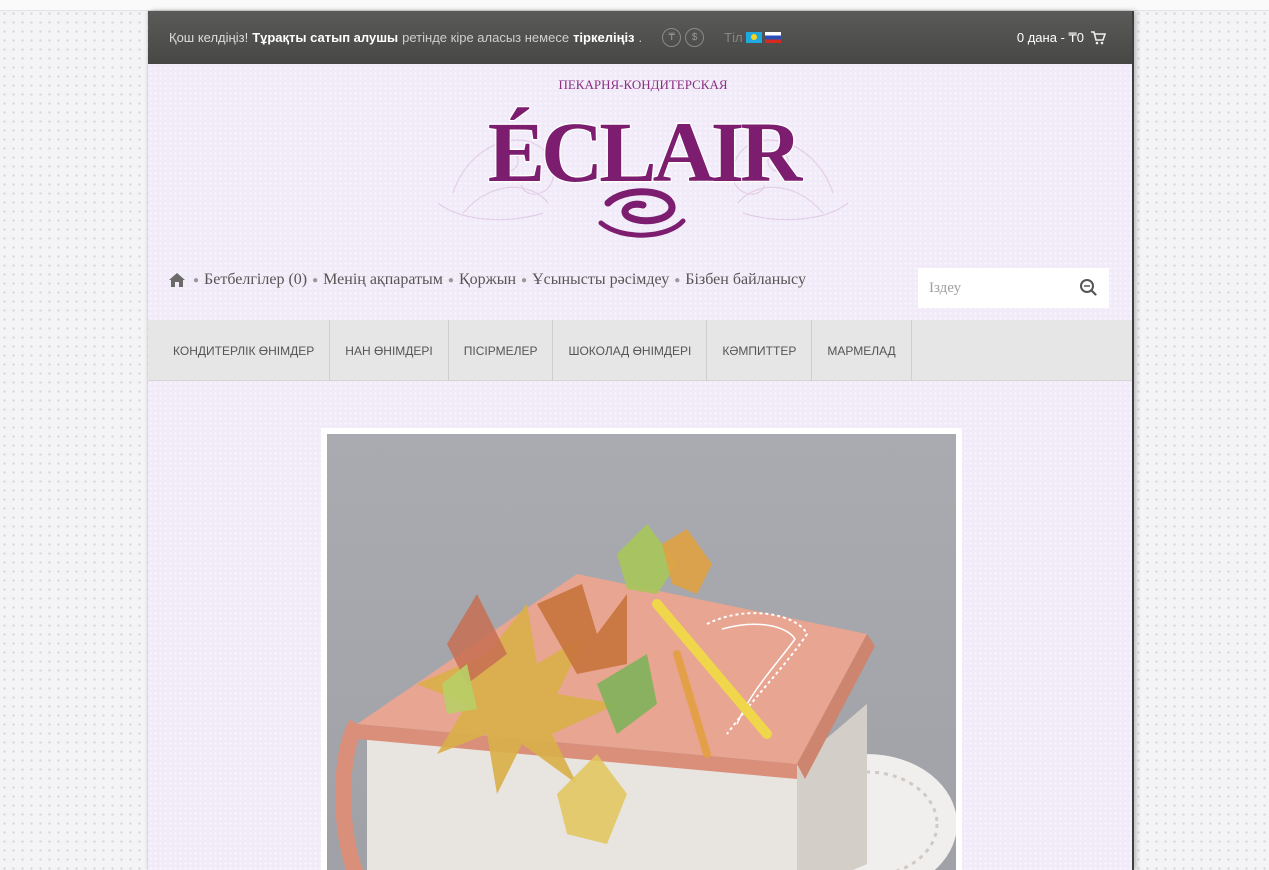  Describe the element at coordinates (862, 350) in the screenshot. I see `menu-item-marmalade: МАРМЕЛАД` at that location.